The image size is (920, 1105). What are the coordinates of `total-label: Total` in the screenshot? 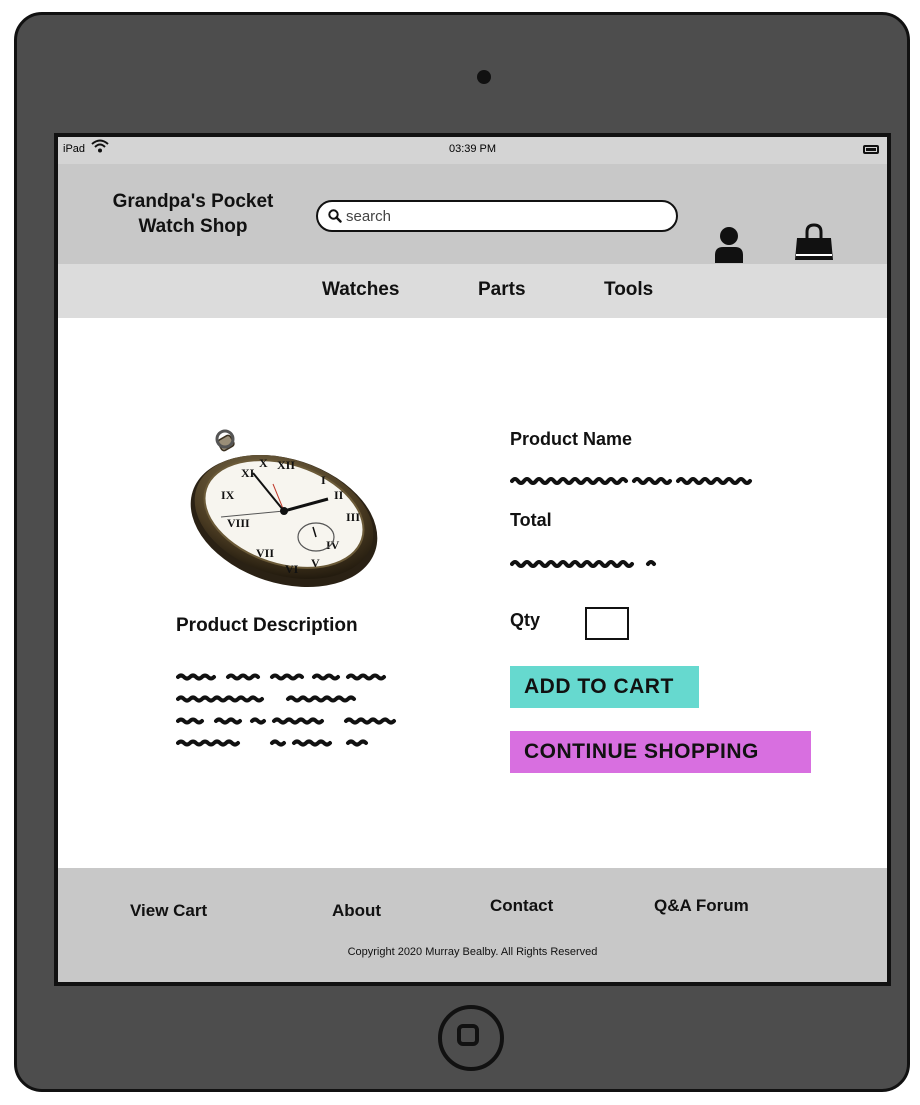 It's located at (531, 520).